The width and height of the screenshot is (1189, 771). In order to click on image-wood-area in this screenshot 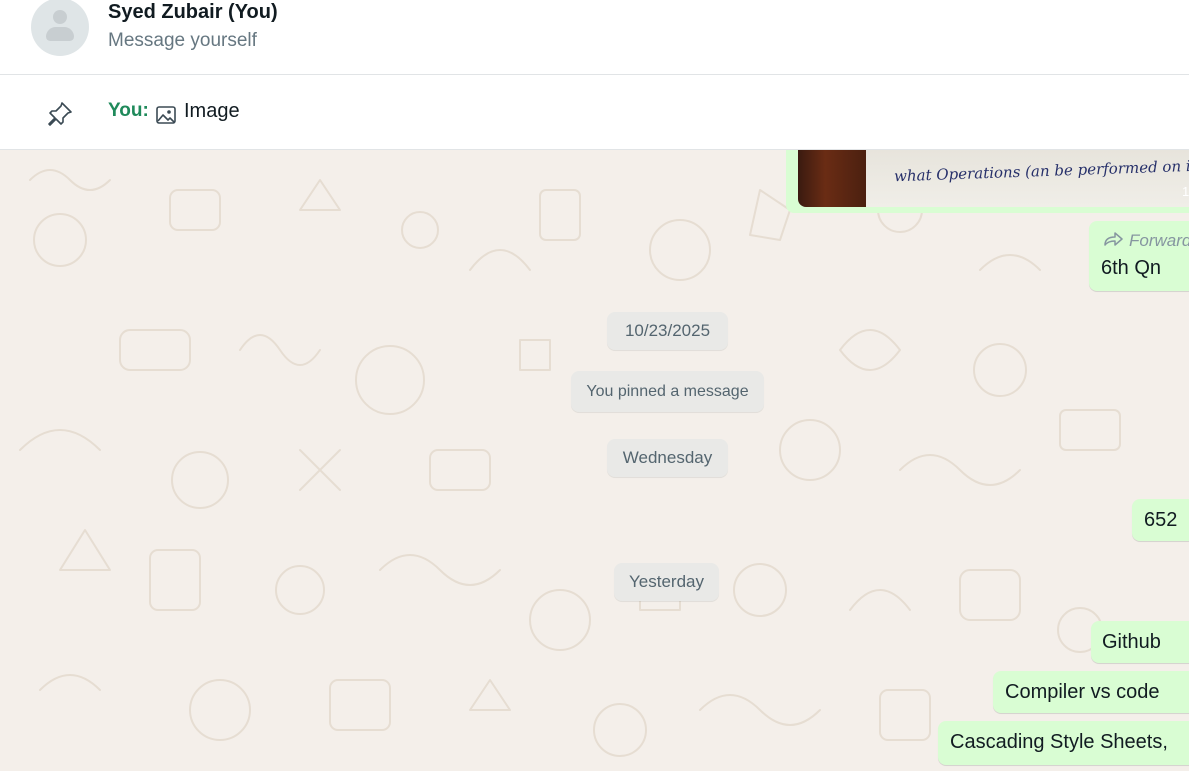, I will do `click(832, 178)`.